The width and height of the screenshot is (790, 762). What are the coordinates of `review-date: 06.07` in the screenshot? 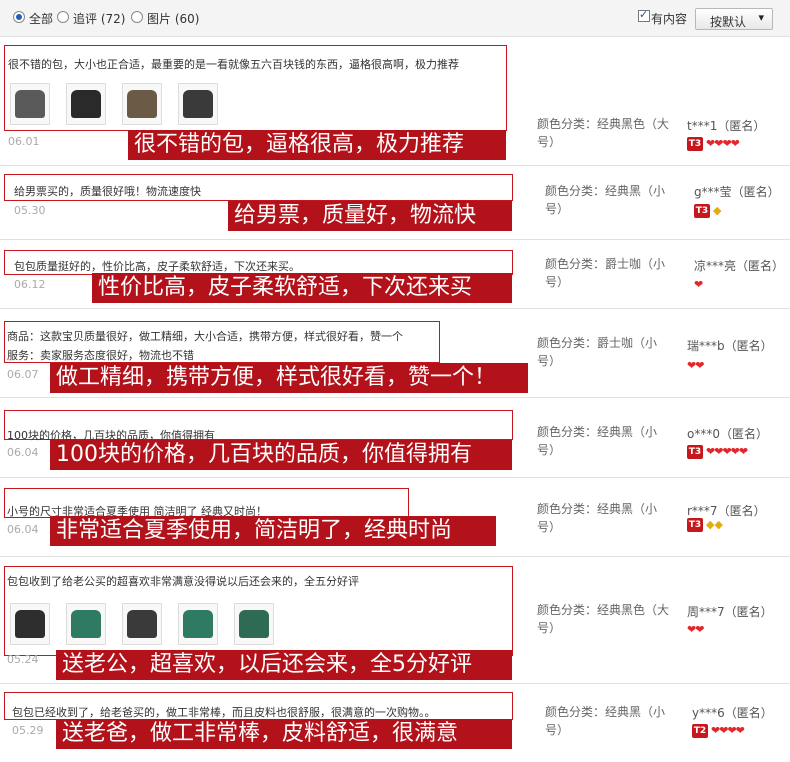 It's located at (23, 374).